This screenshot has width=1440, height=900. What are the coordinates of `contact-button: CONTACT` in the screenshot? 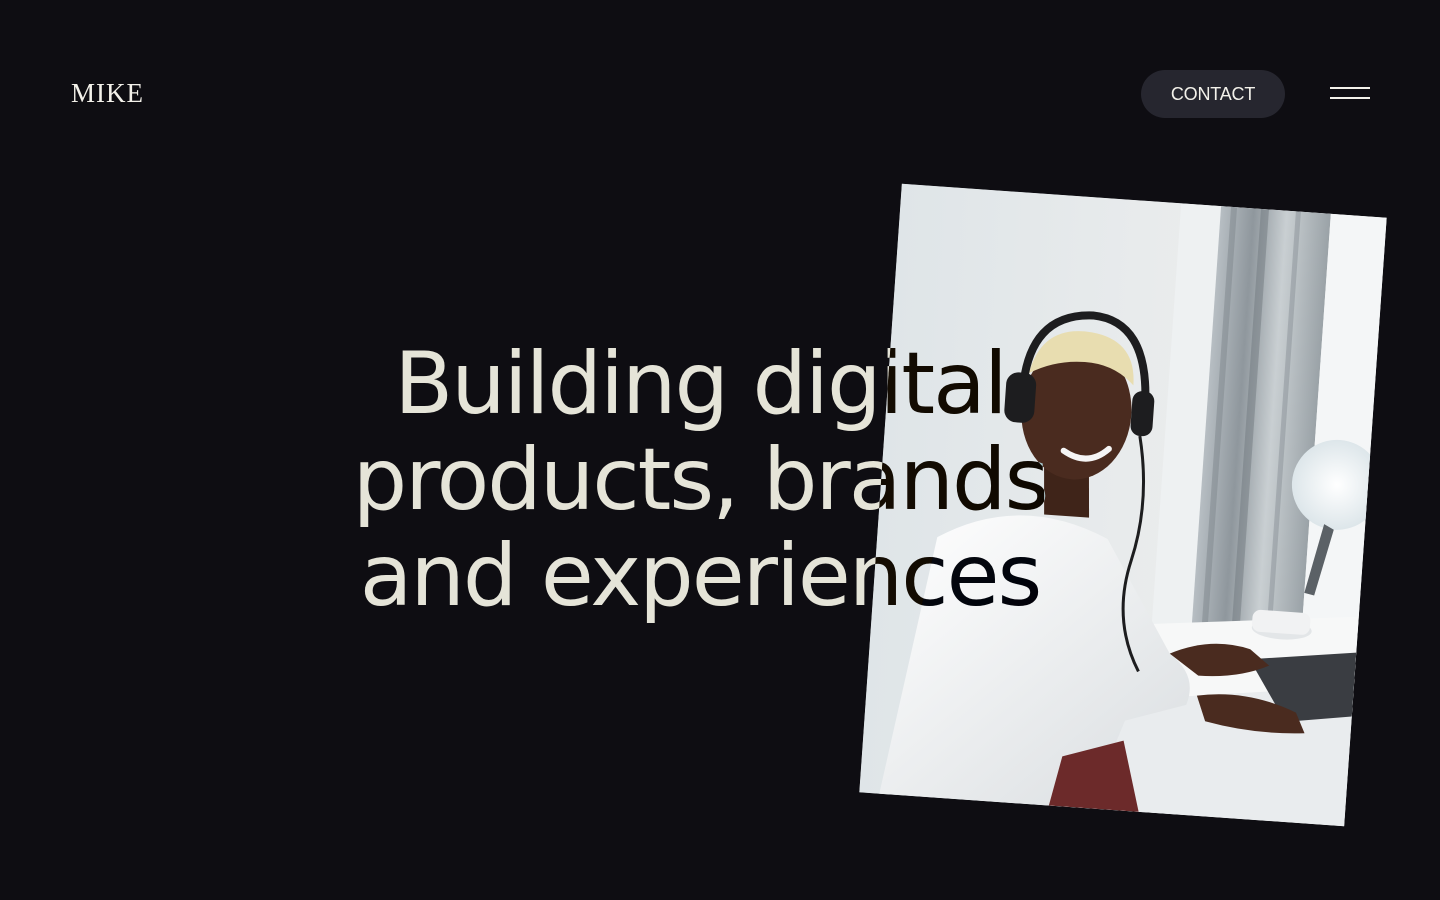 It's located at (1213, 94).